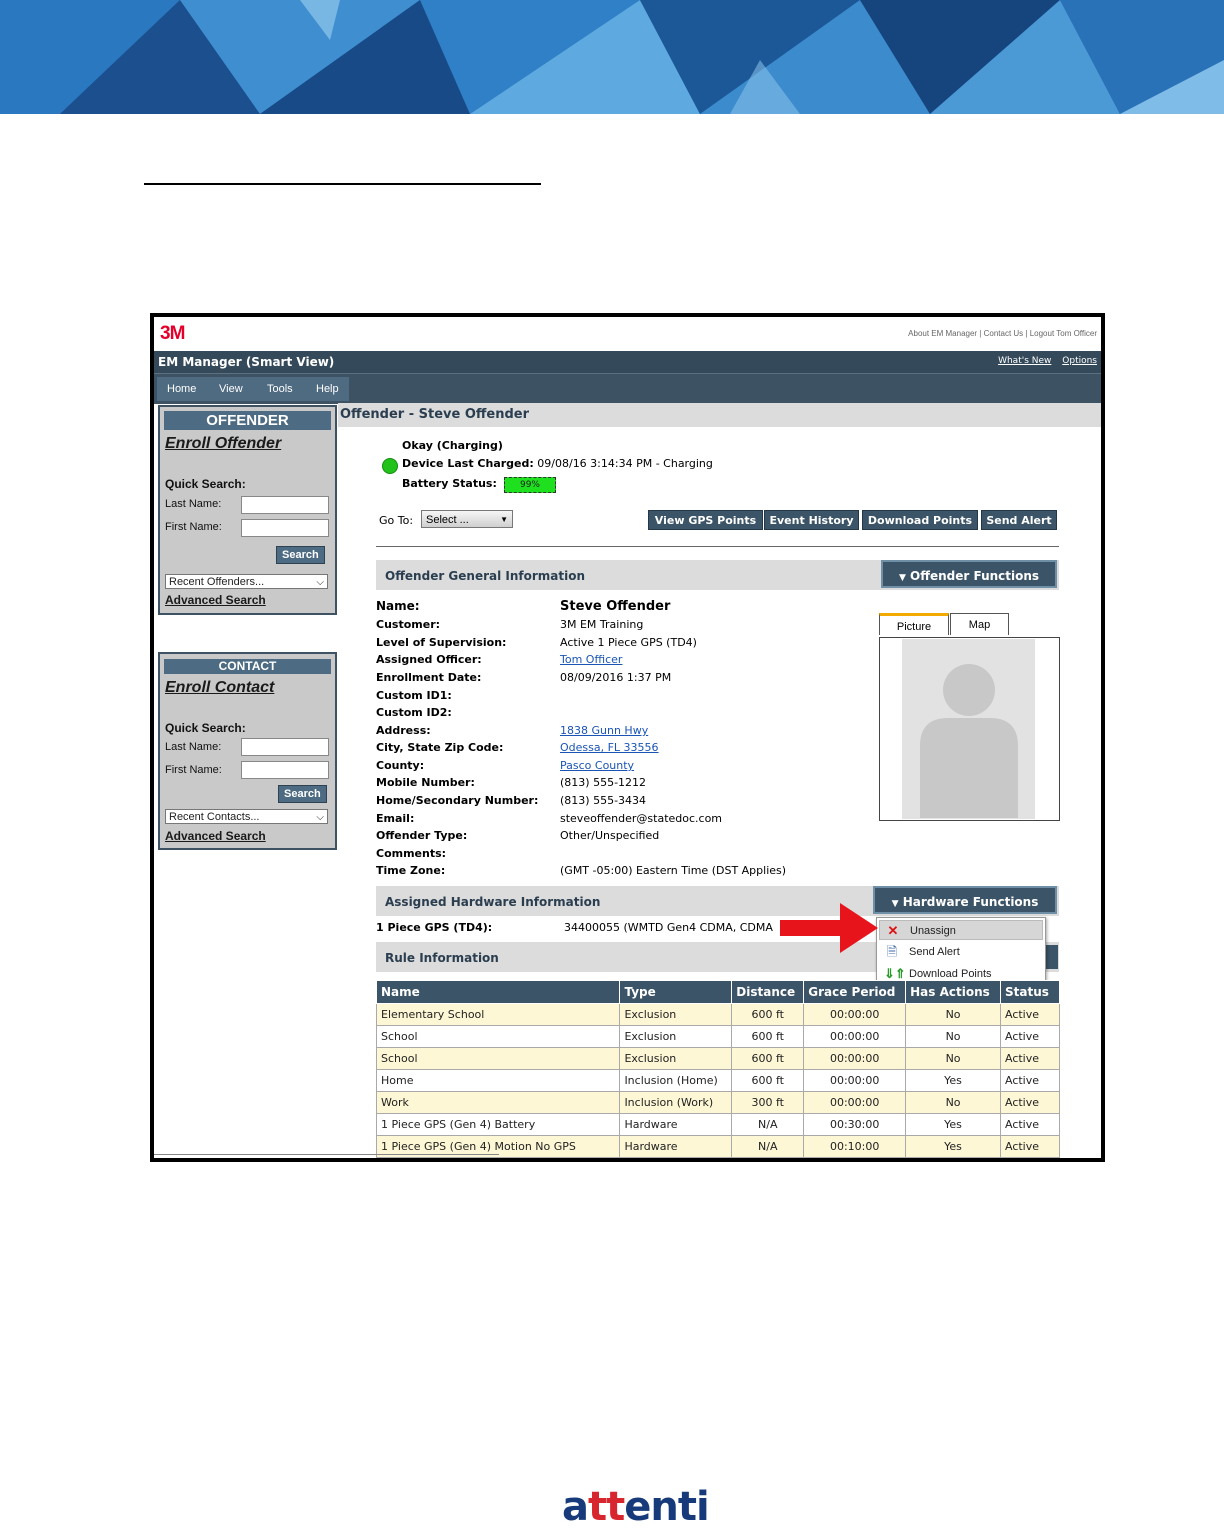  I want to click on rule-distance: 300 ft, so click(768, 1102).